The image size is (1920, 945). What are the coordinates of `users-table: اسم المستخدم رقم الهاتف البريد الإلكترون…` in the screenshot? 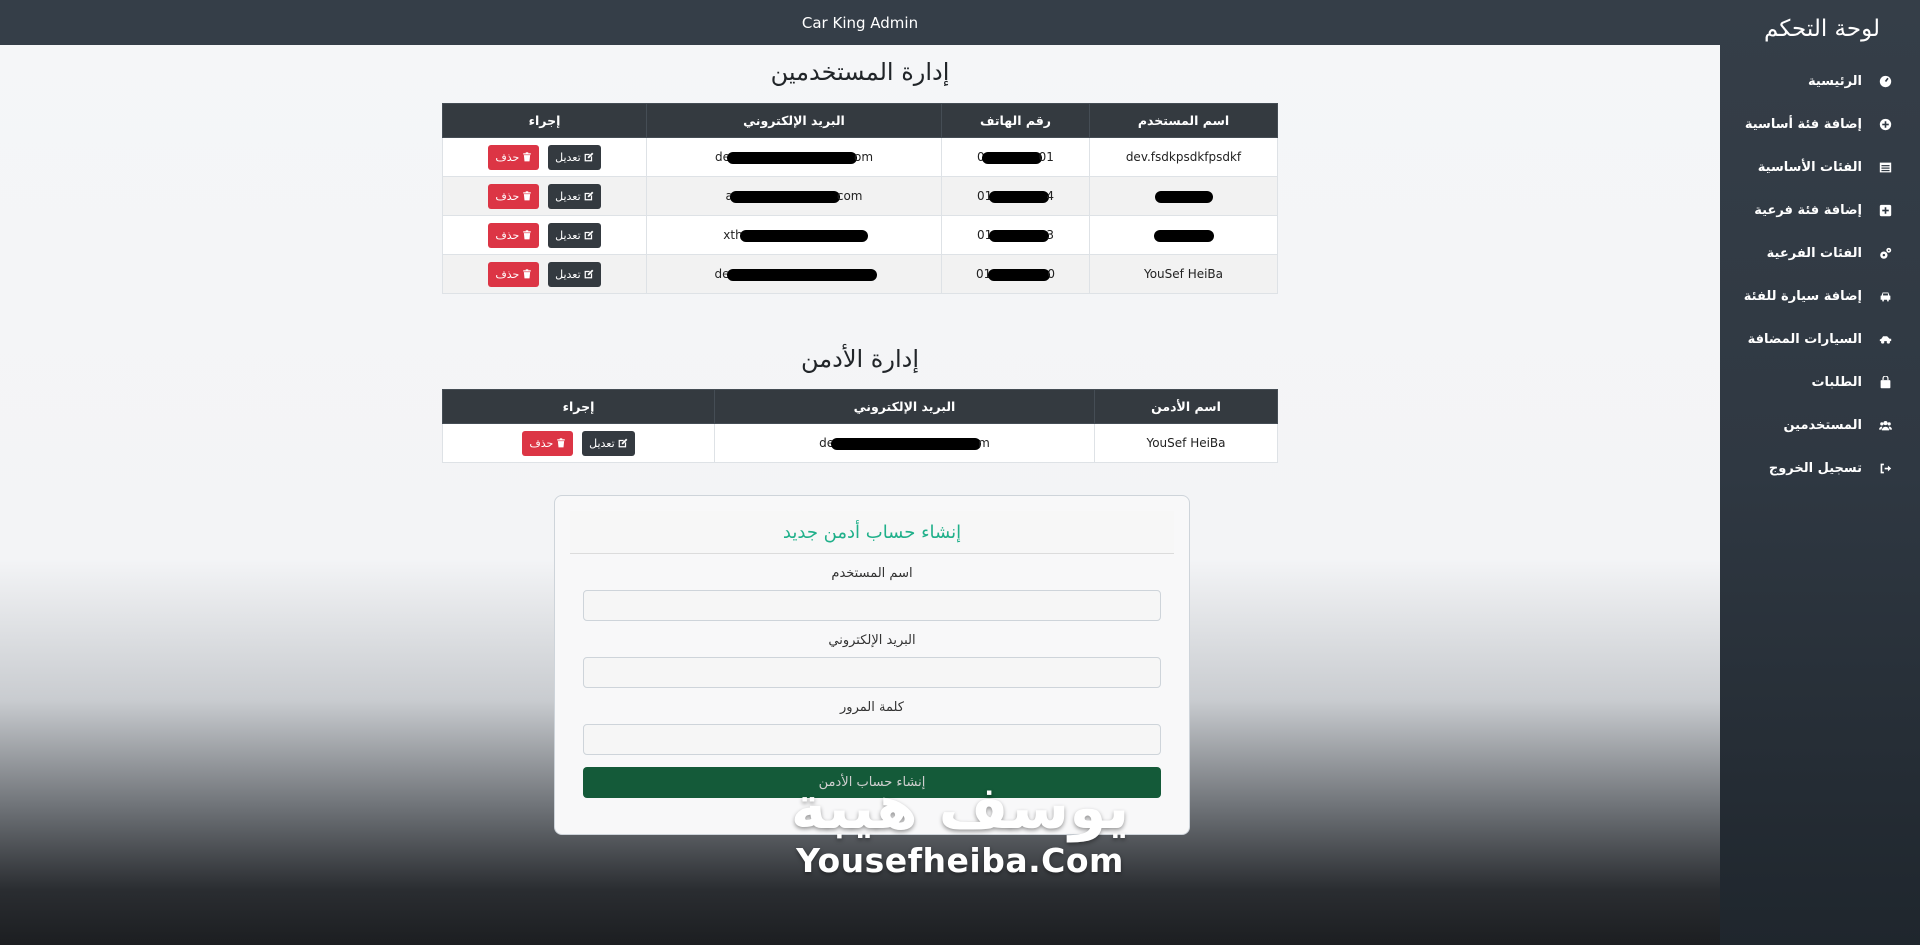 It's located at (860, 198).